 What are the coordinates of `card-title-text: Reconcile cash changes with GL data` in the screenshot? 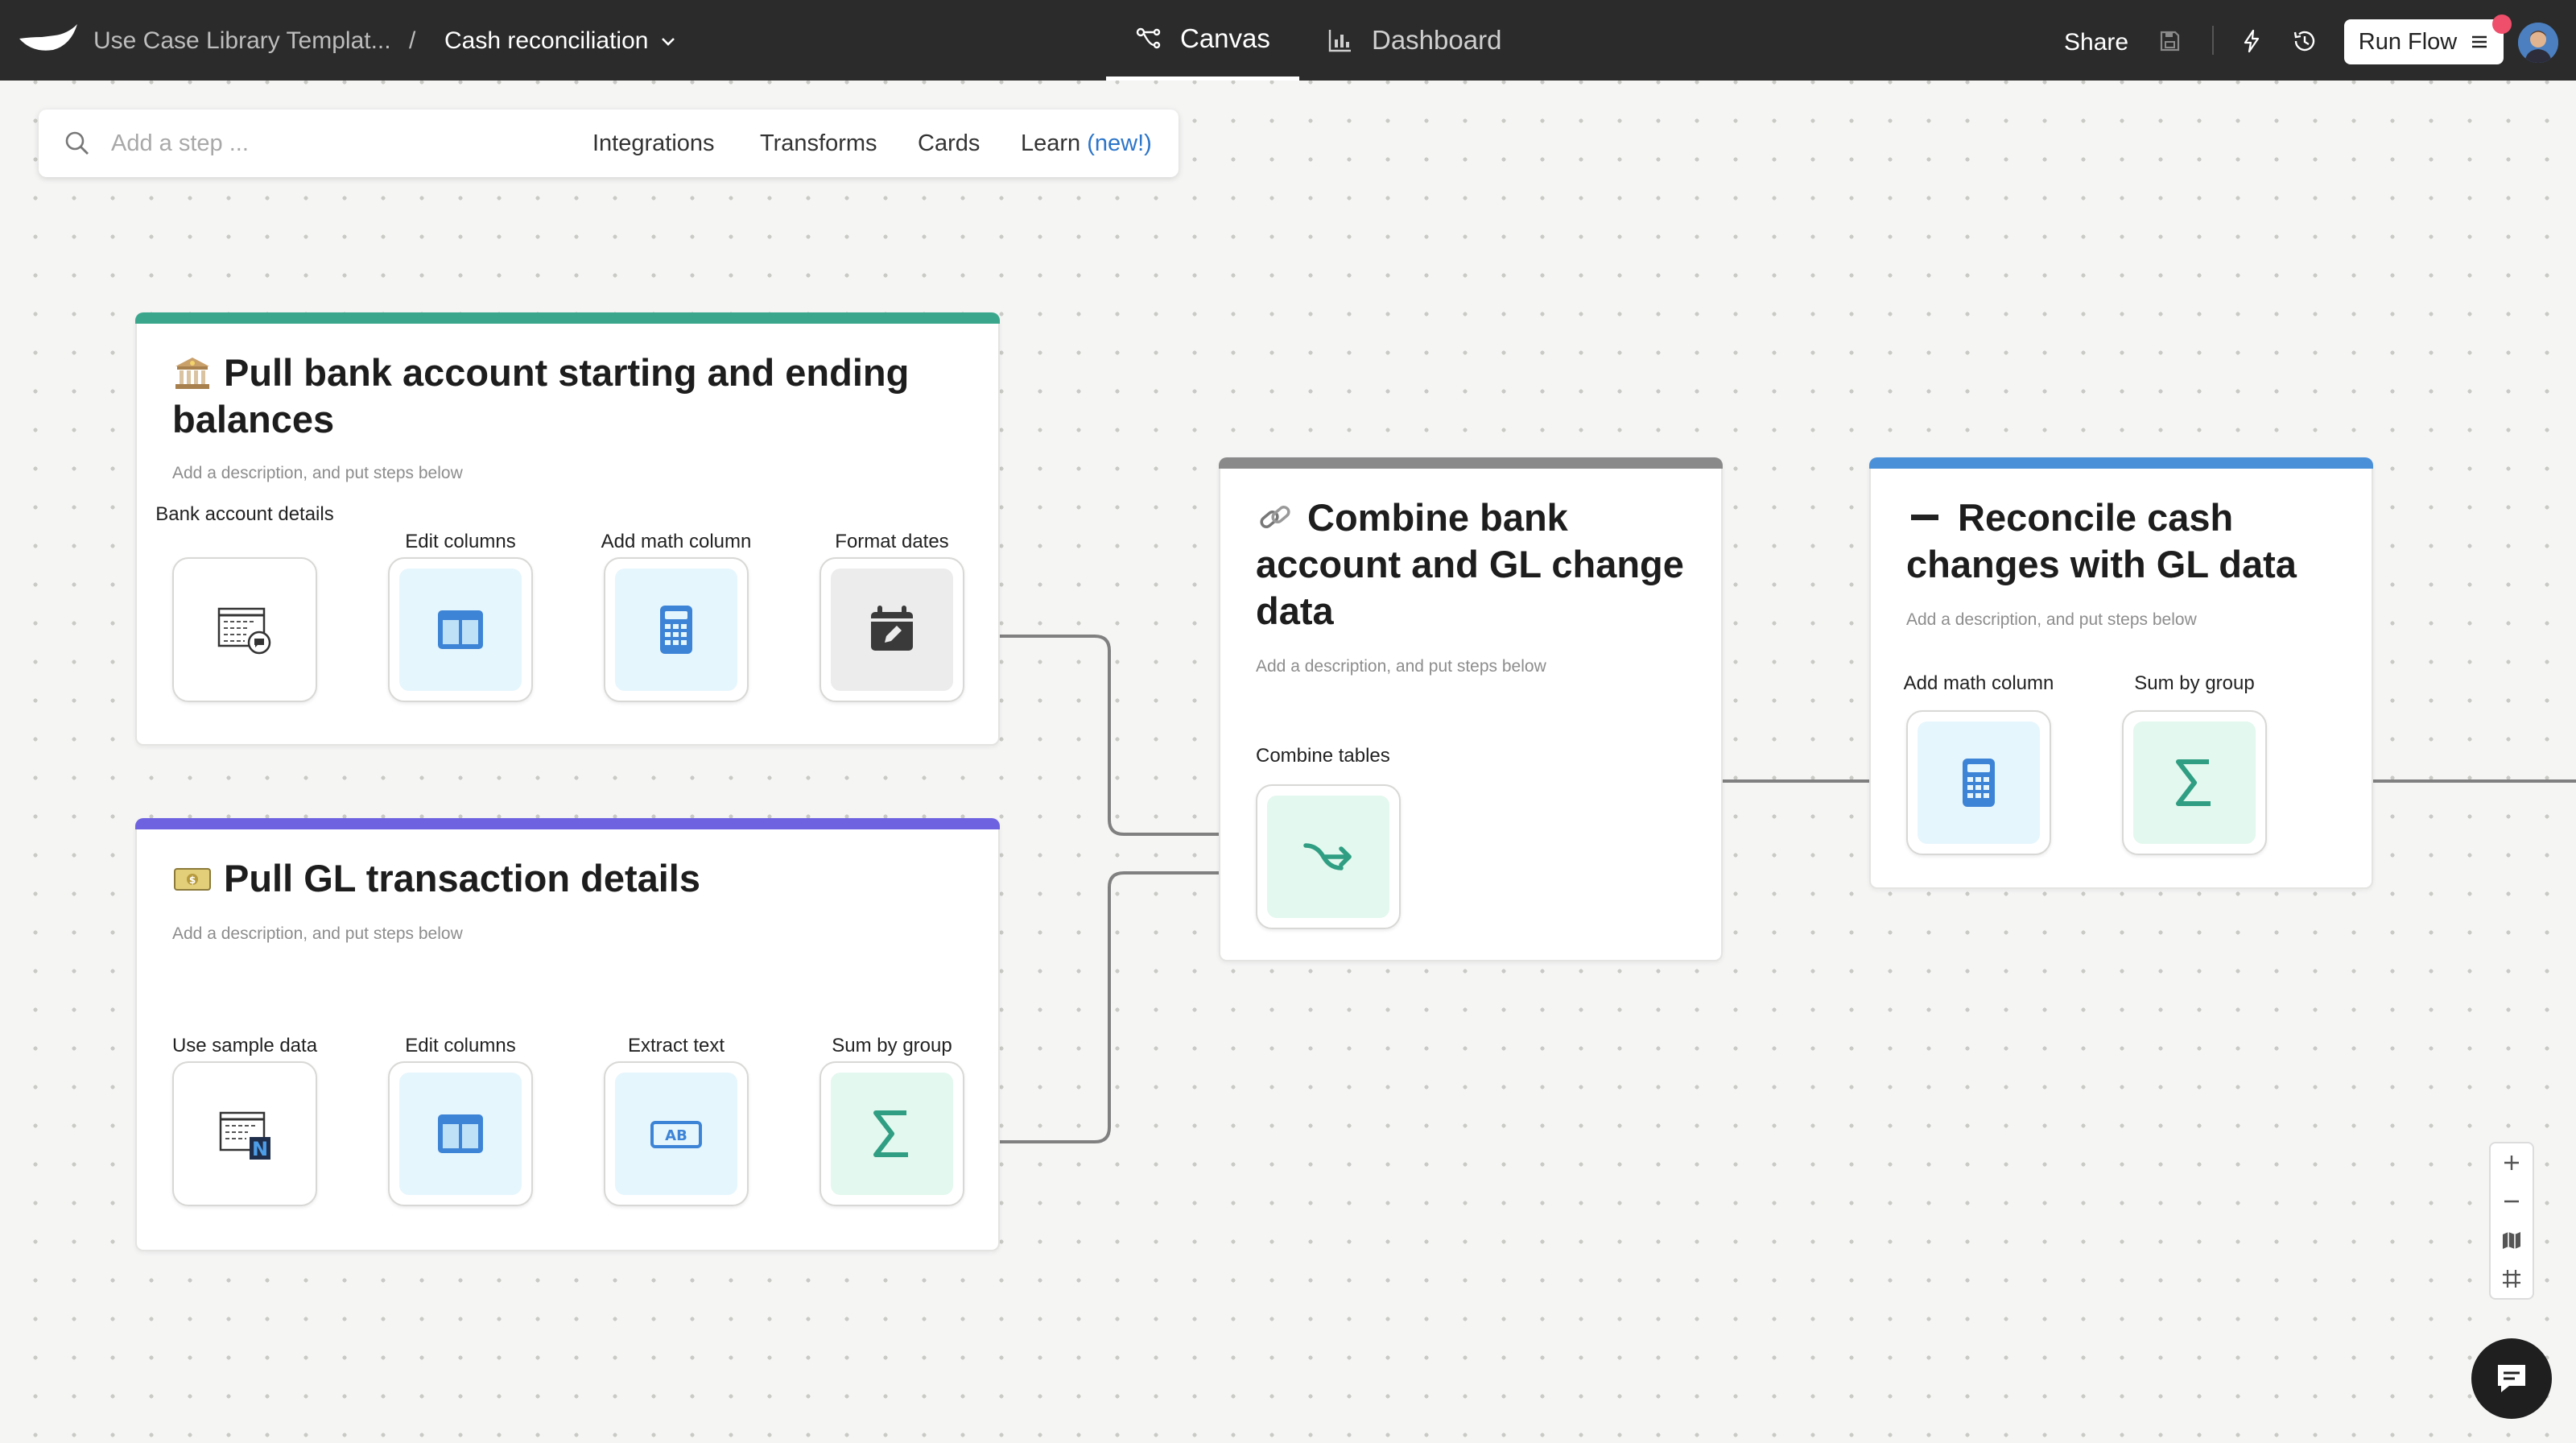 It's located at (2101, 540).